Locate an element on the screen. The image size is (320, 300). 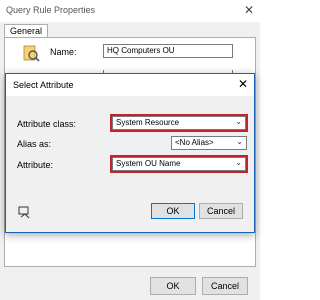
dialog-ok-button: OK is located at coordinates (173, 211).